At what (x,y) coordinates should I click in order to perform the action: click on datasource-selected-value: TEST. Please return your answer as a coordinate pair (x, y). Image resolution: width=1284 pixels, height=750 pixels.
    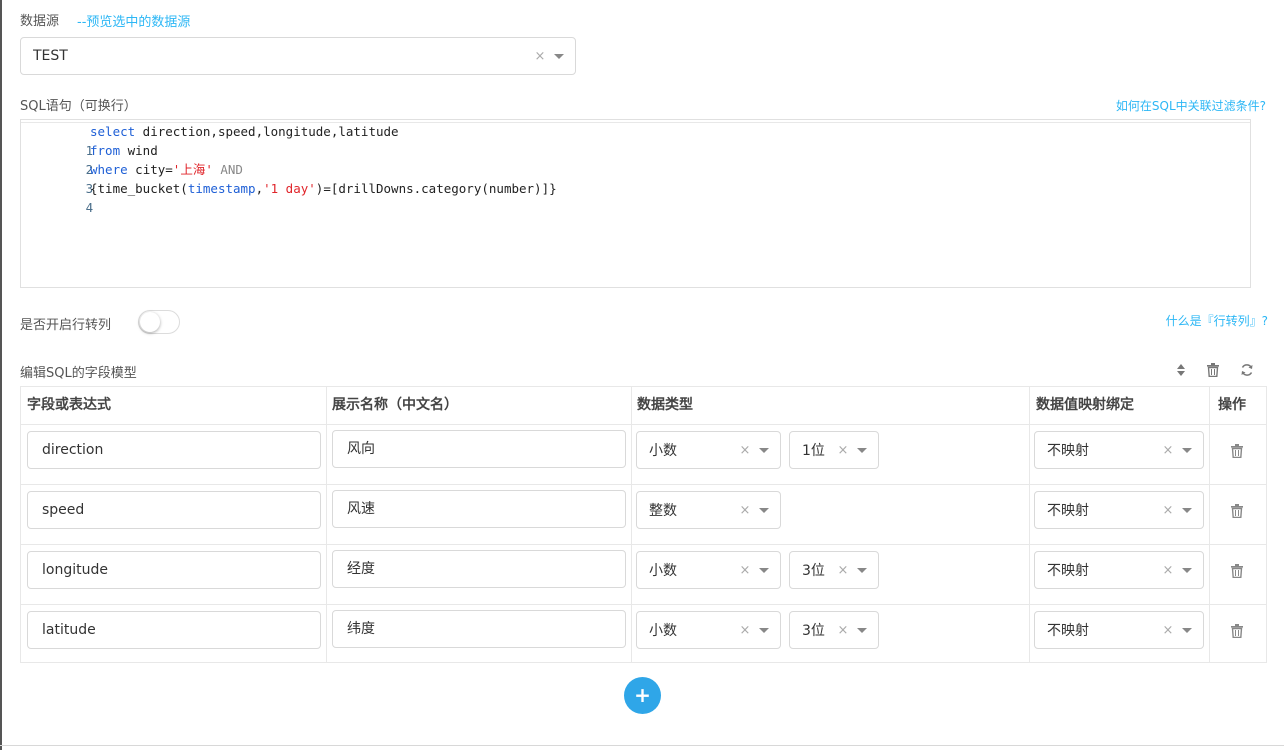
    Looking at the image, I should click on (50, 56).